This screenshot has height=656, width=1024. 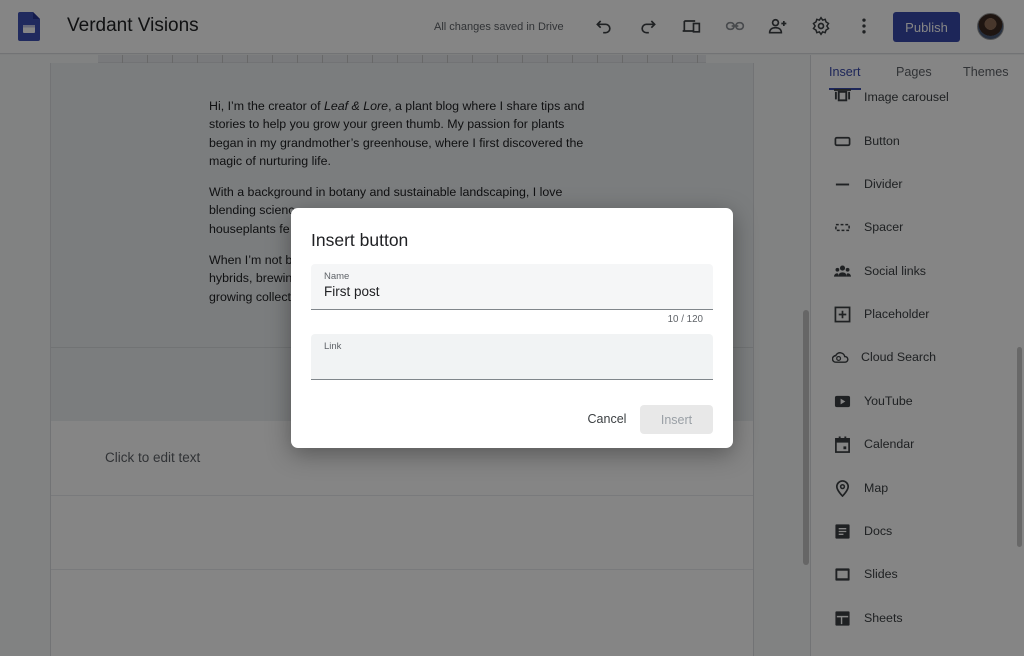 What do you see at coordinates (337, 276) in the screenshot?
I see `name-field-label: Name` at bounding box center [337, 276].